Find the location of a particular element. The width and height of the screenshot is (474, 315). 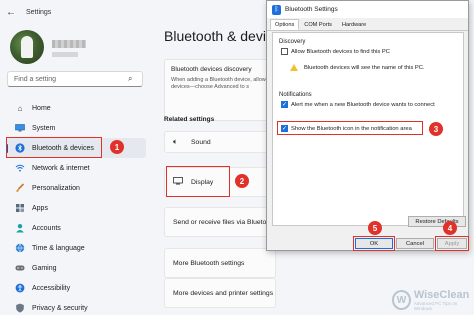

user-profile is located at coordinates (78, 48).